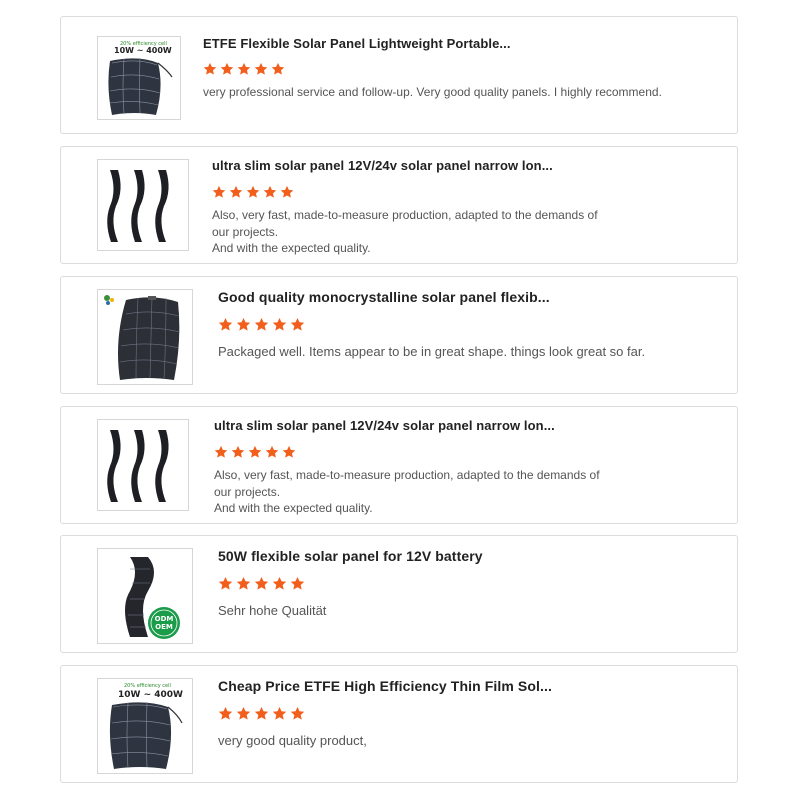 The width and height of the screenshot is (800, 800). I want to click on review-comment: very good quality product,, so click(292, 740).